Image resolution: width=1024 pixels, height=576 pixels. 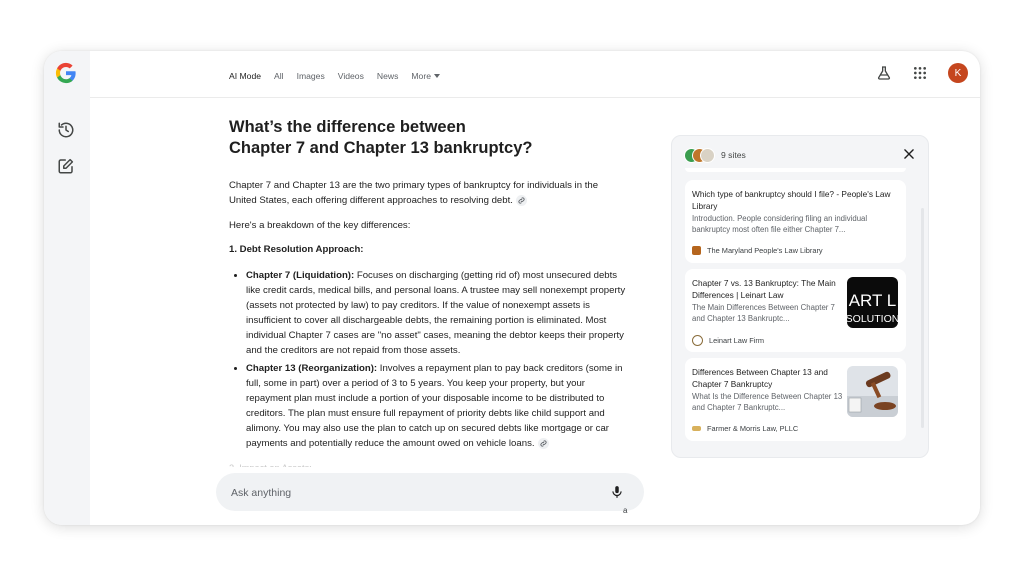 I want to click on source-card-site-name: Leinart Law Firm, so click(x=737, y=340).